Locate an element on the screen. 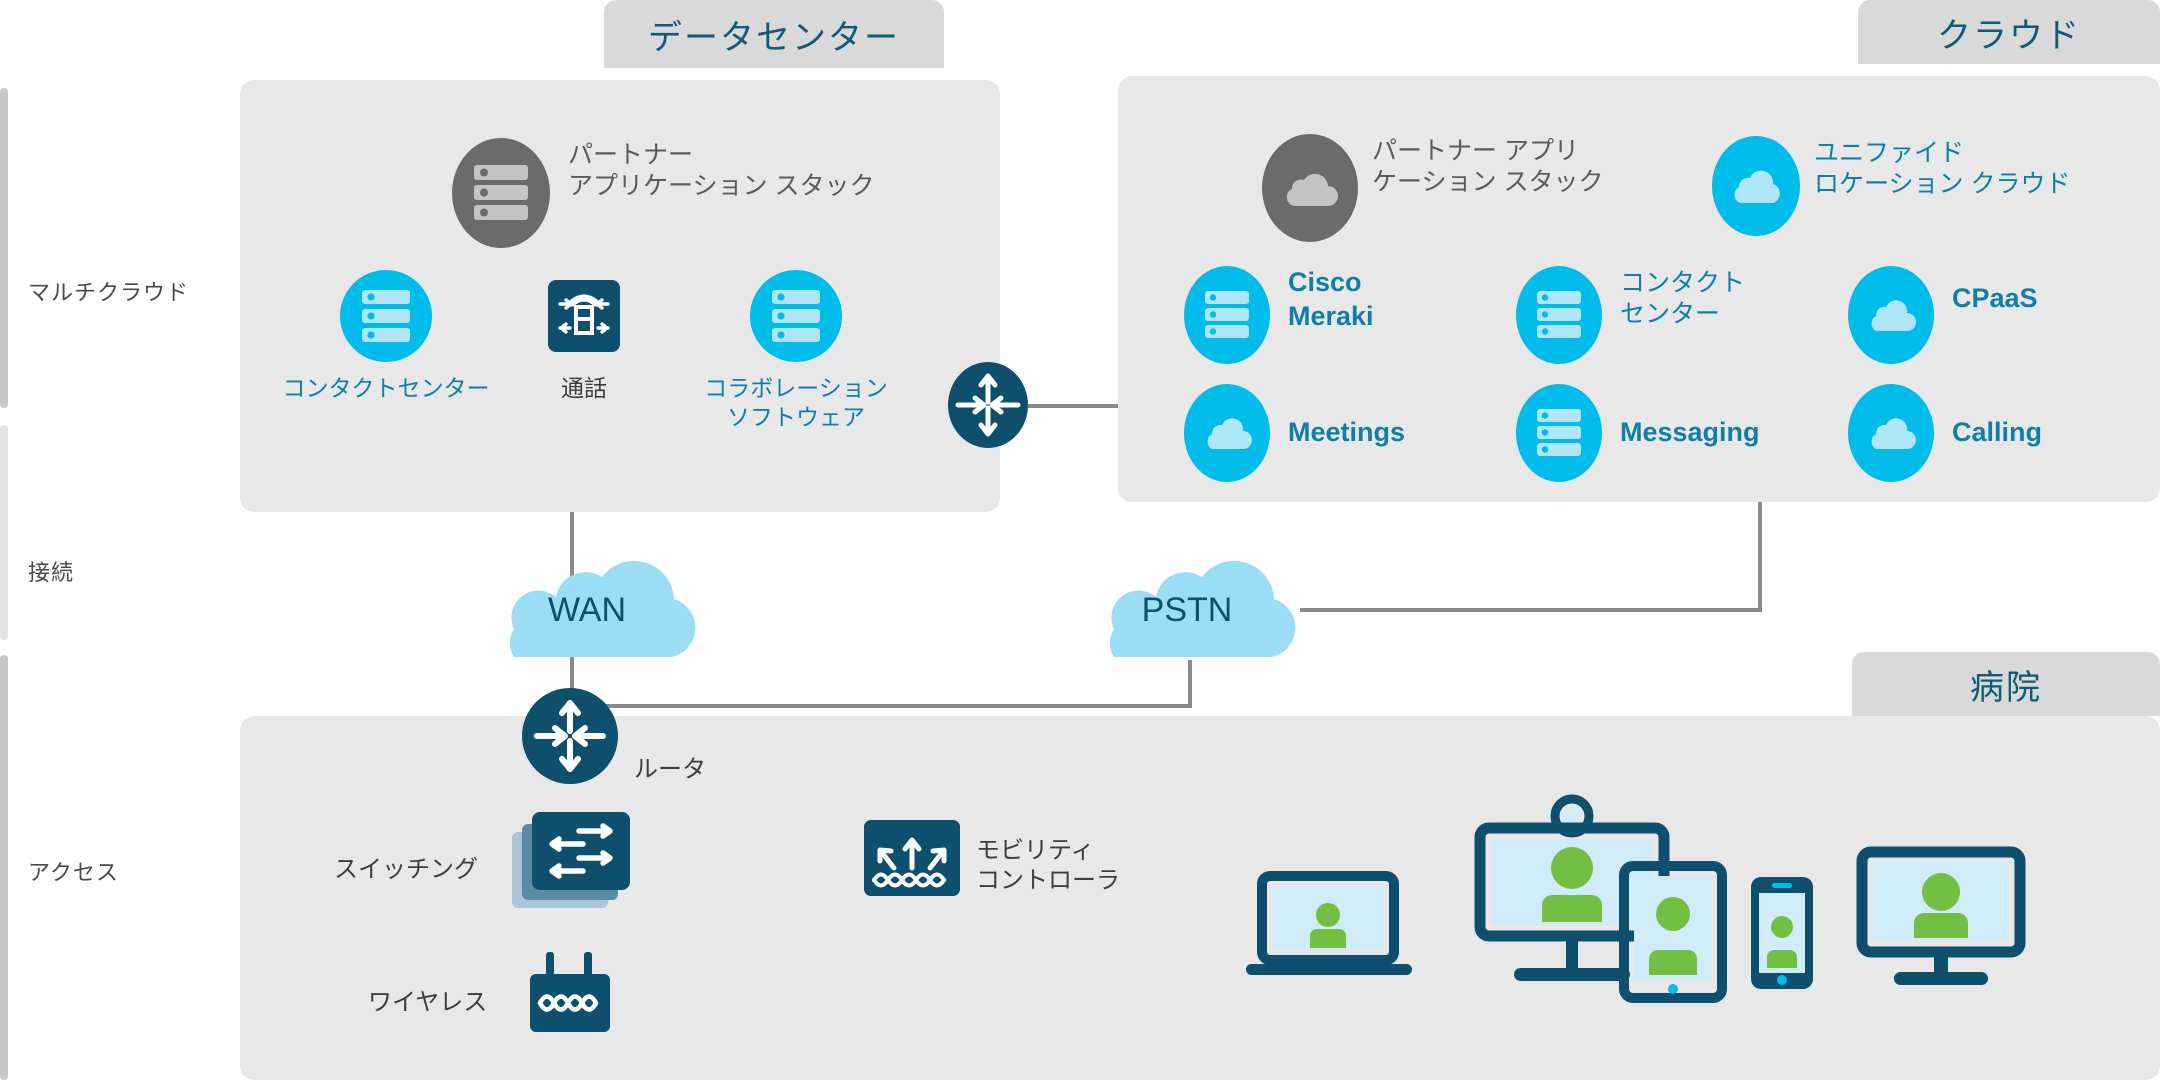 The height and width of the screenshot is (1080, 2160). wan-label: WAN is located at coordinates (587, 610).